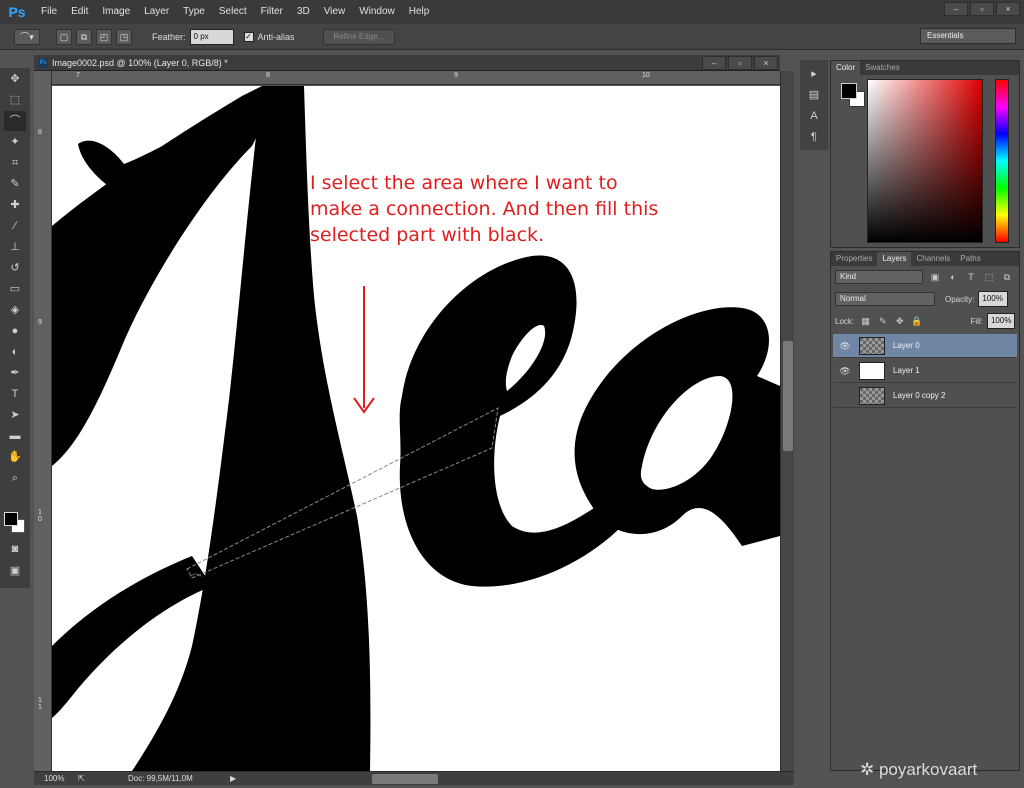 This screenshot has height=788, width=1024. What do you see at coordinates (124, 36) in the screenshot?
I see `intersect-selection-icon: ◳` at bounding box center [124, 36].